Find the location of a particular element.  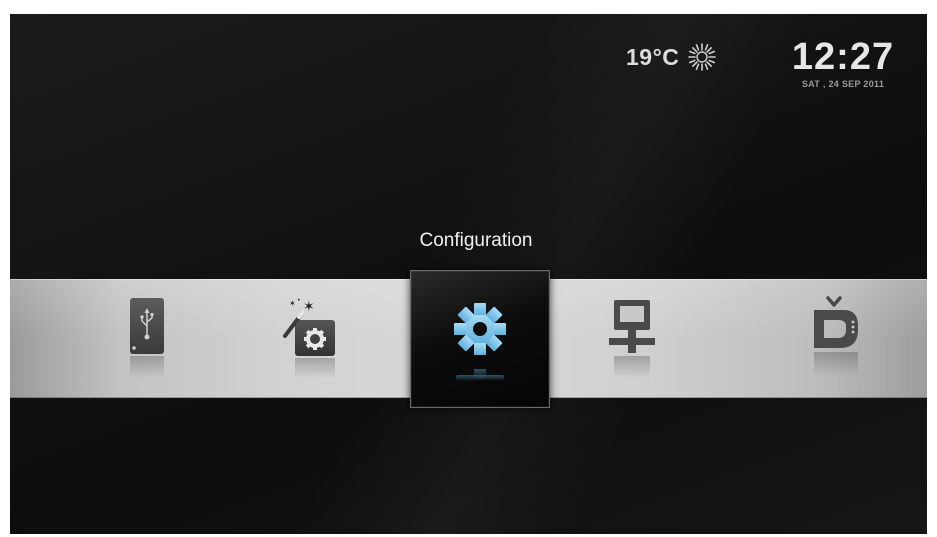

menu-item-setup-wizard: ✶ ✶ • is located at coordinates (308, 338).